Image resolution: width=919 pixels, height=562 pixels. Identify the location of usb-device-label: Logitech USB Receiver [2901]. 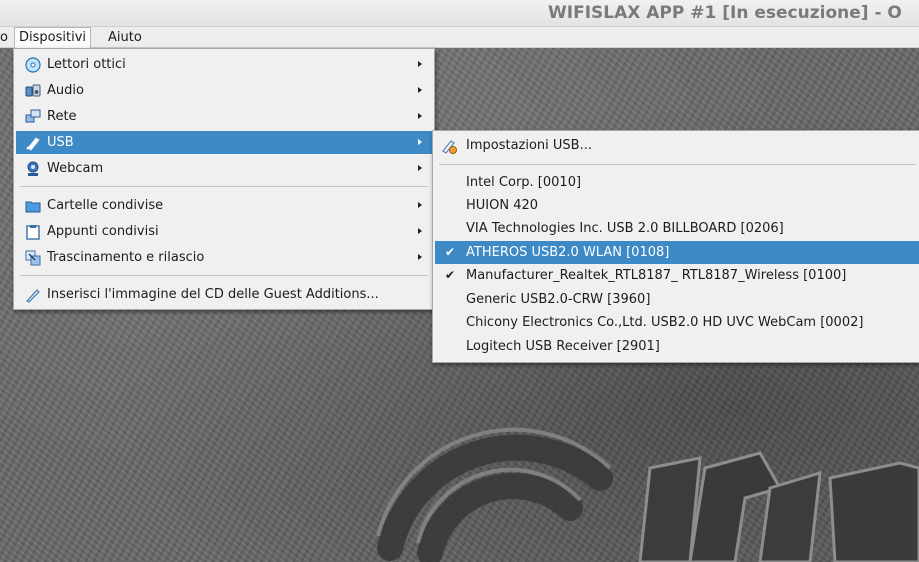
(563, 346).